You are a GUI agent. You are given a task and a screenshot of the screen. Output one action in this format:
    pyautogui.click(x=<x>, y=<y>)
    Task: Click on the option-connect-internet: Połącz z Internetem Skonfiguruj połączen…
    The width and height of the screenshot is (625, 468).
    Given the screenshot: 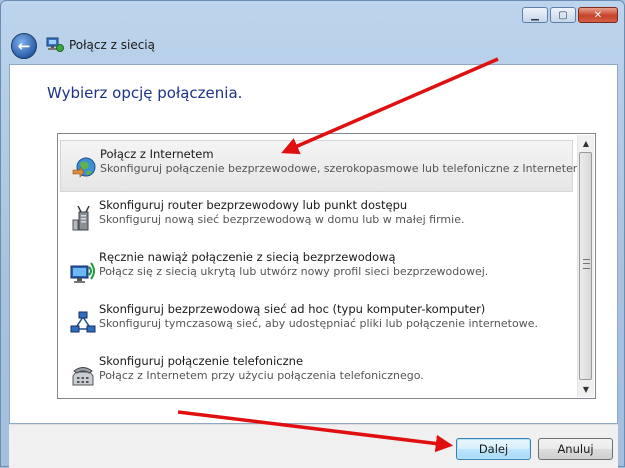 What is the action you would take?
    pyautogui.click(x=323, y=166)
    